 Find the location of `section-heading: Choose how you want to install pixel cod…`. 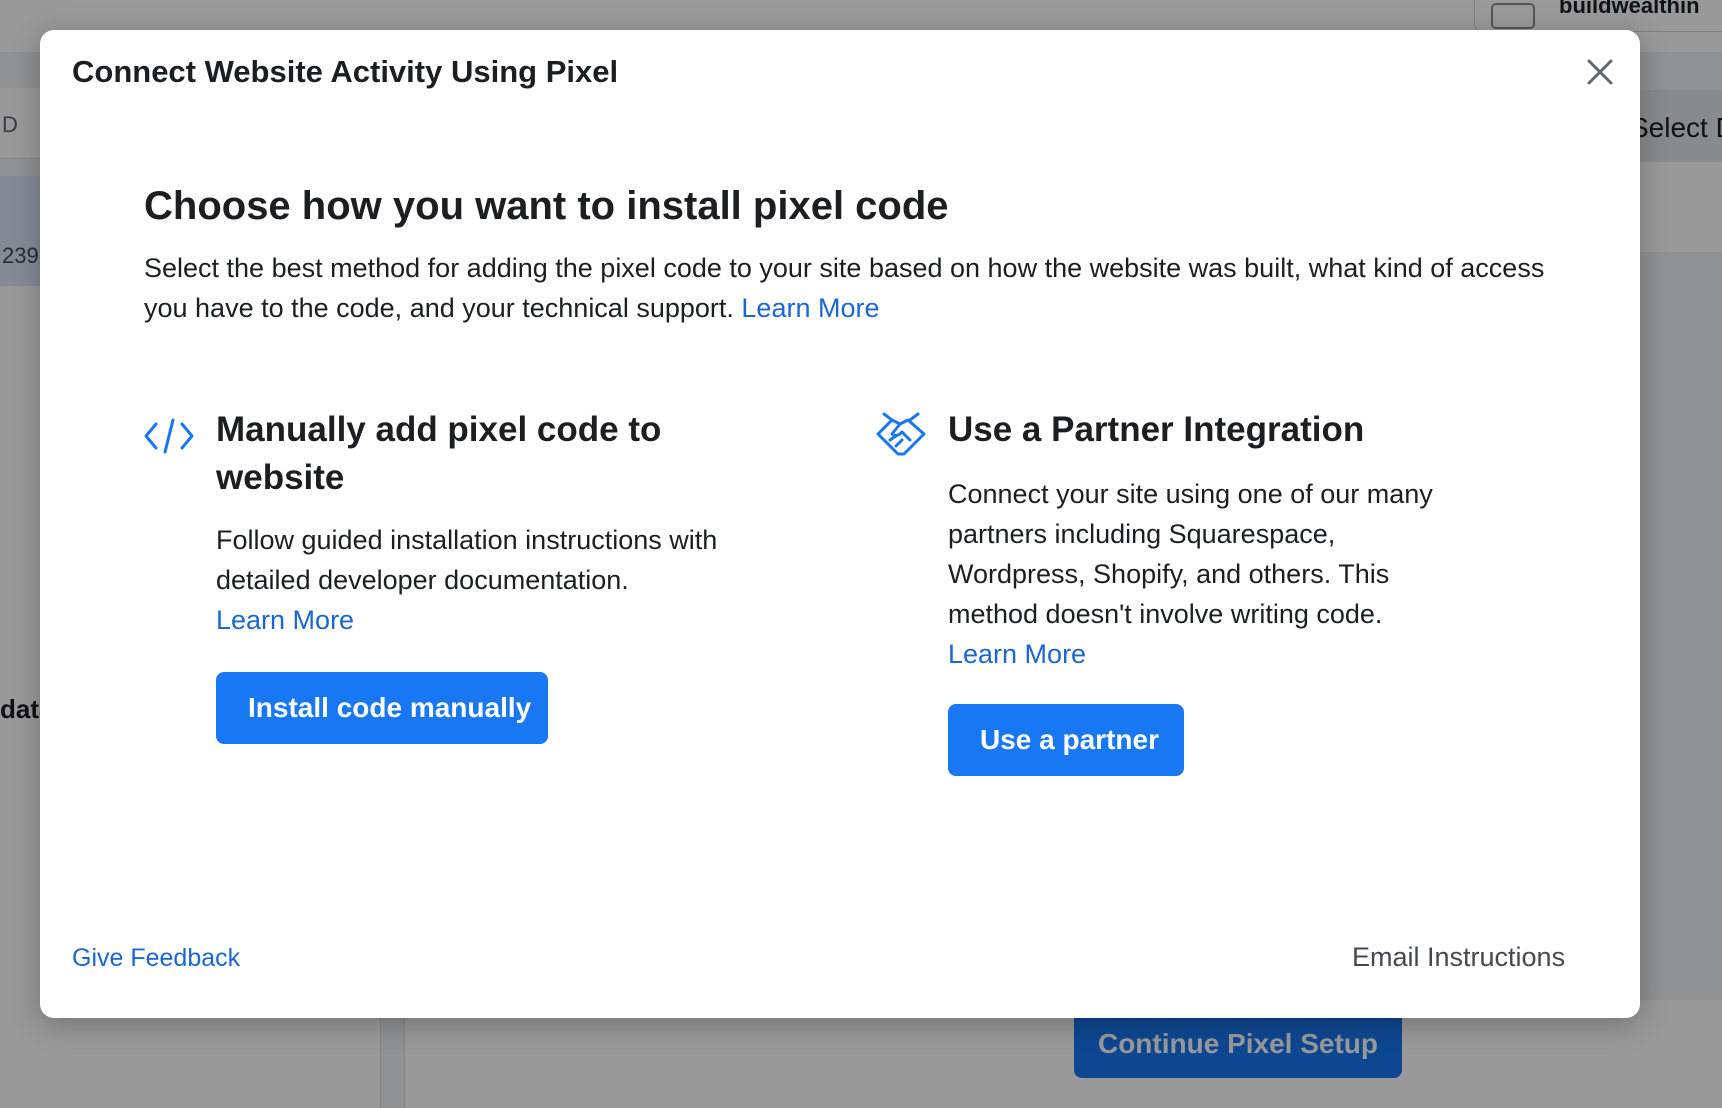

section-heading: Choose how you want to install pixel cod… is located at coordinates (546, 206).